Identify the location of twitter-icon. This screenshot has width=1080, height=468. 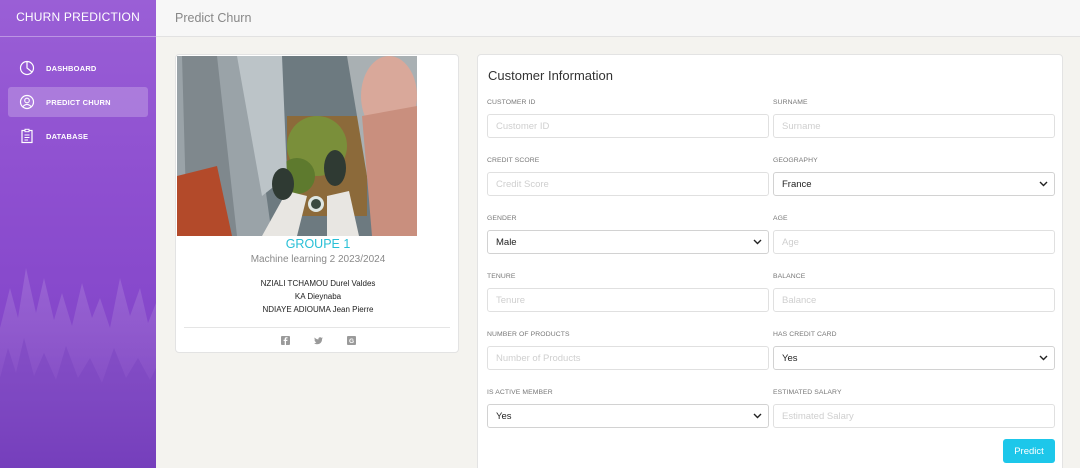
(318, 340).